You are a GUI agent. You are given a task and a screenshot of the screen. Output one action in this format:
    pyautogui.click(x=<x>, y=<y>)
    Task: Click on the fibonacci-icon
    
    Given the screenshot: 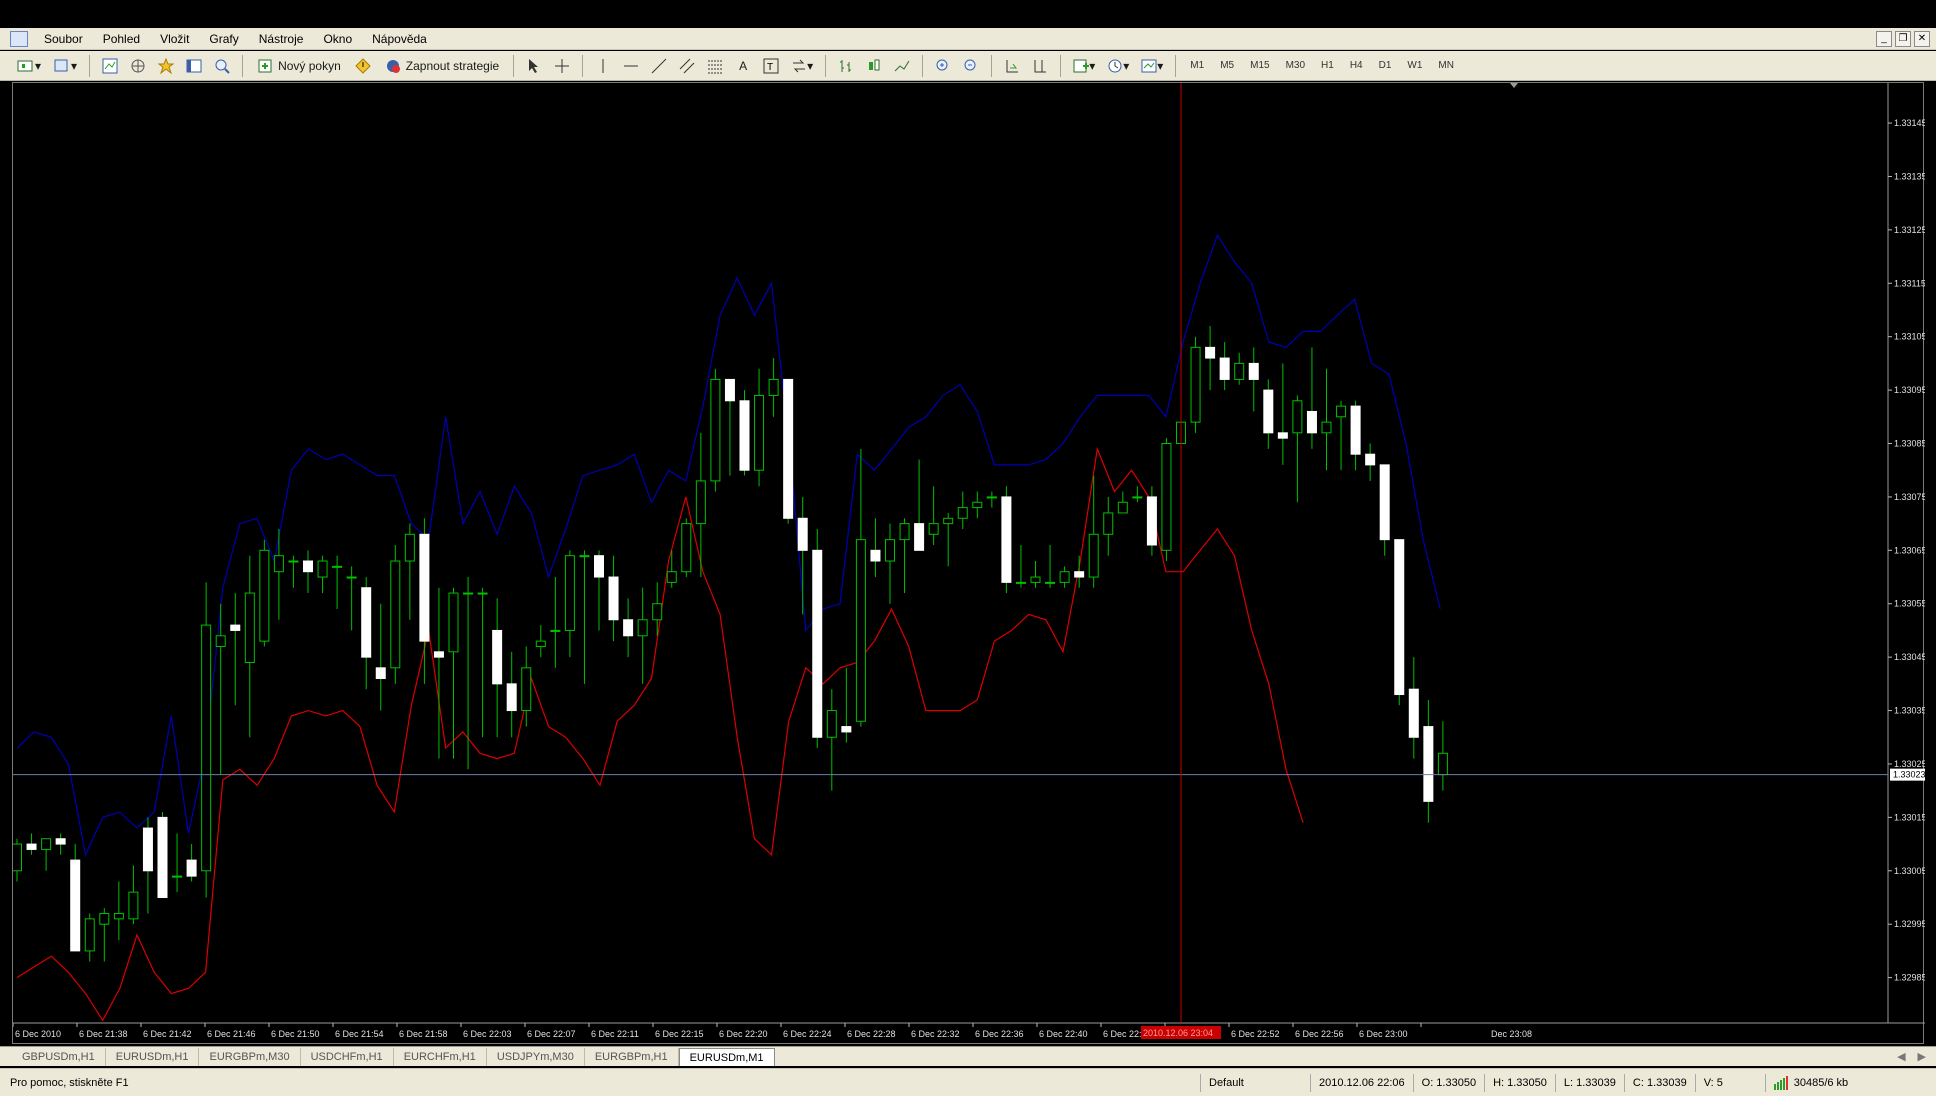 What is the action you would take?
    pyautogui.click(x=715, y=66)
    